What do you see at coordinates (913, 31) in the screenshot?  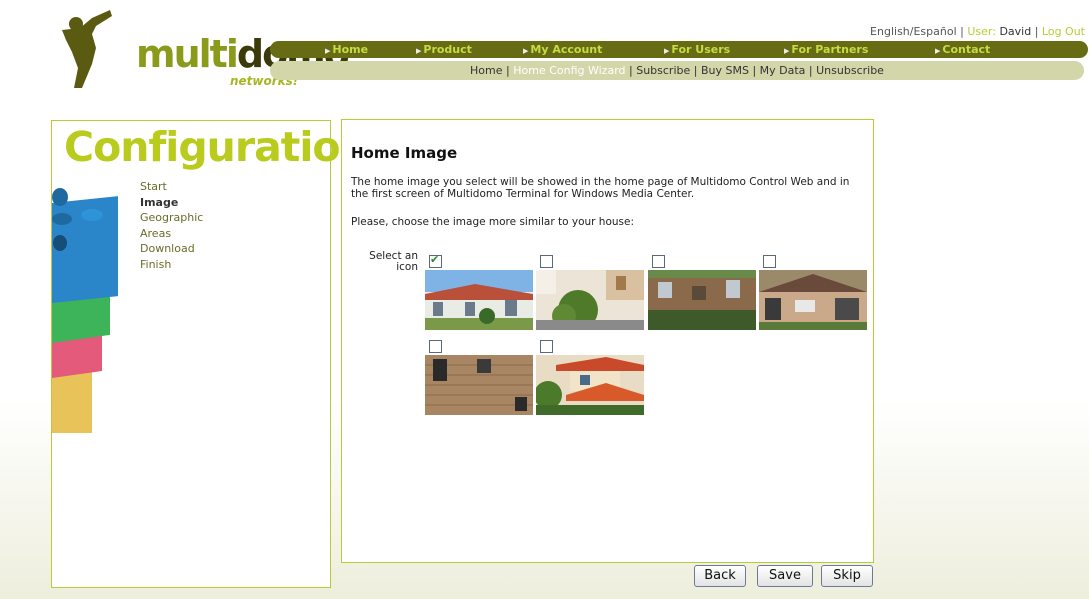 I see `language-link: English/Español` at bounding box center [913, 31].